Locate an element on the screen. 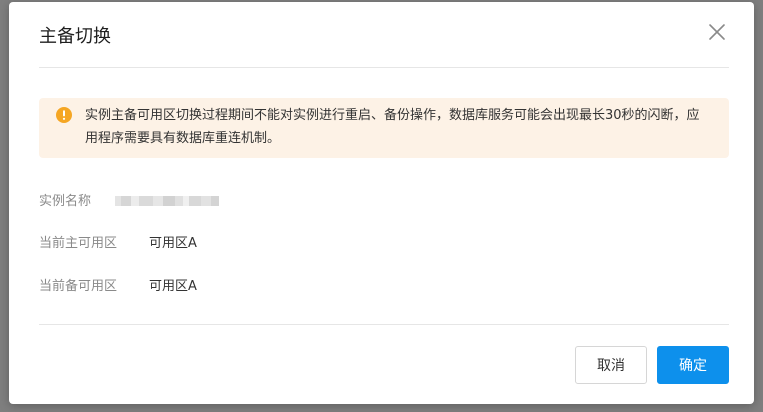 This screenshot has height=412, width=763. close-icon is located at coordinates (717, 32).